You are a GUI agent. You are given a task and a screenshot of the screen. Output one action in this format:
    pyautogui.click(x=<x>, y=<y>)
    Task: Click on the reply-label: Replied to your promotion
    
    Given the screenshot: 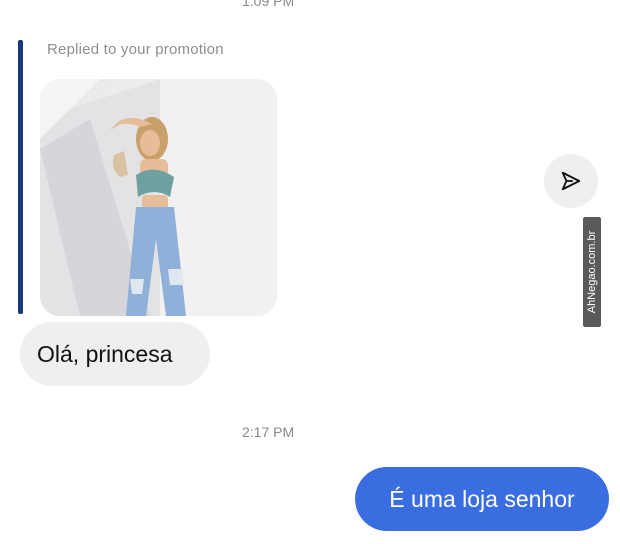 What is the action you would take?
    pyautogui.click(x=135, y=49)
    